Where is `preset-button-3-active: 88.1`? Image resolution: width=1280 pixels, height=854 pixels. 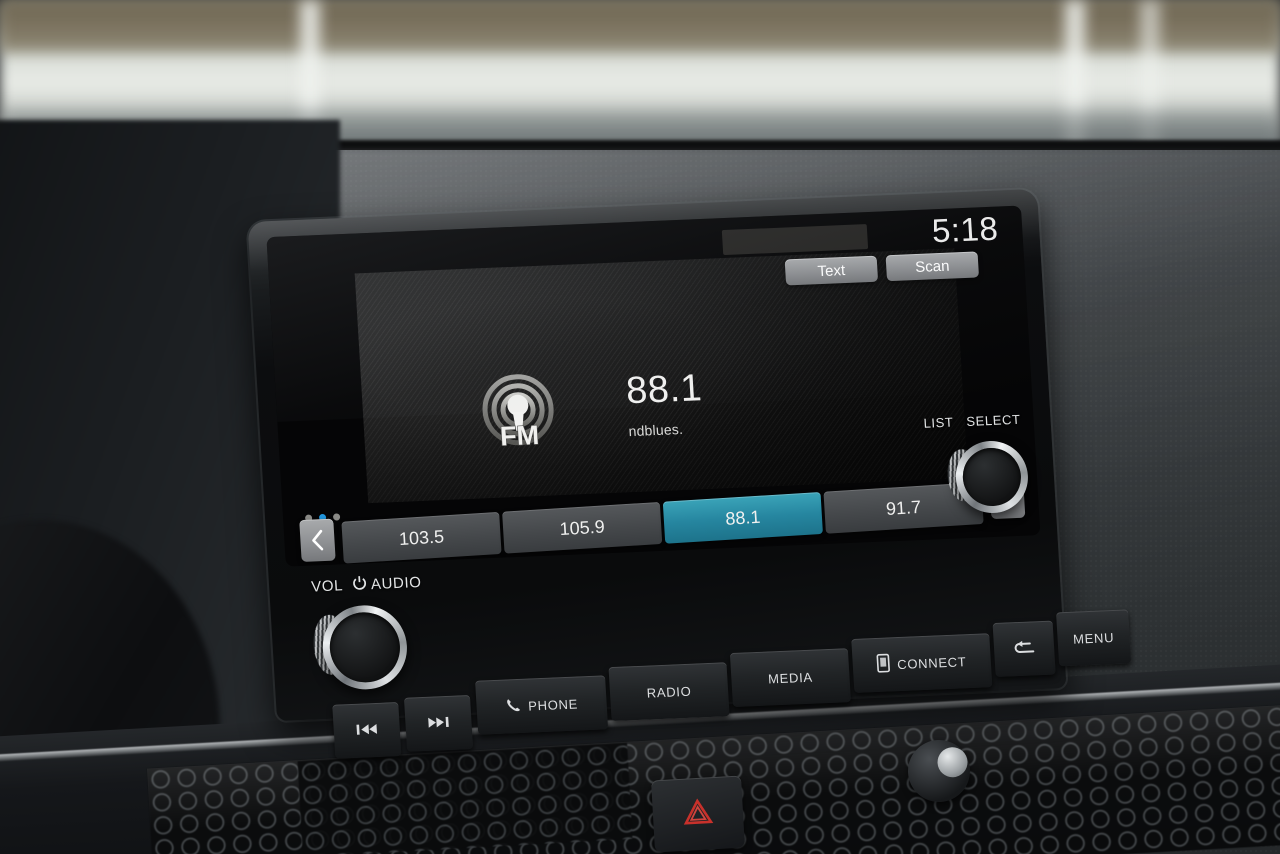 preset-button-3-active: 88.1 is located at coordinates (742, 517).